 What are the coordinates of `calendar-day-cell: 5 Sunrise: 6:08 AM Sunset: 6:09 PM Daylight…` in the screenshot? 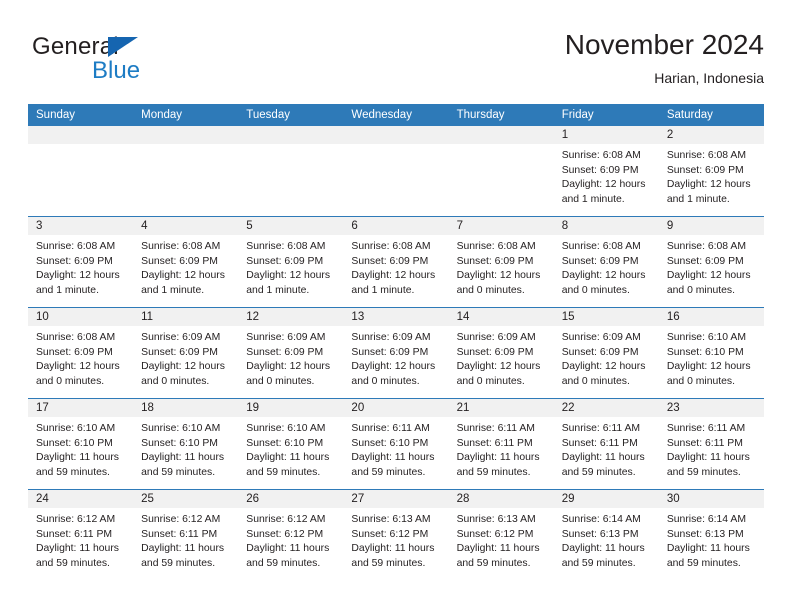 It's located at (291, 262).